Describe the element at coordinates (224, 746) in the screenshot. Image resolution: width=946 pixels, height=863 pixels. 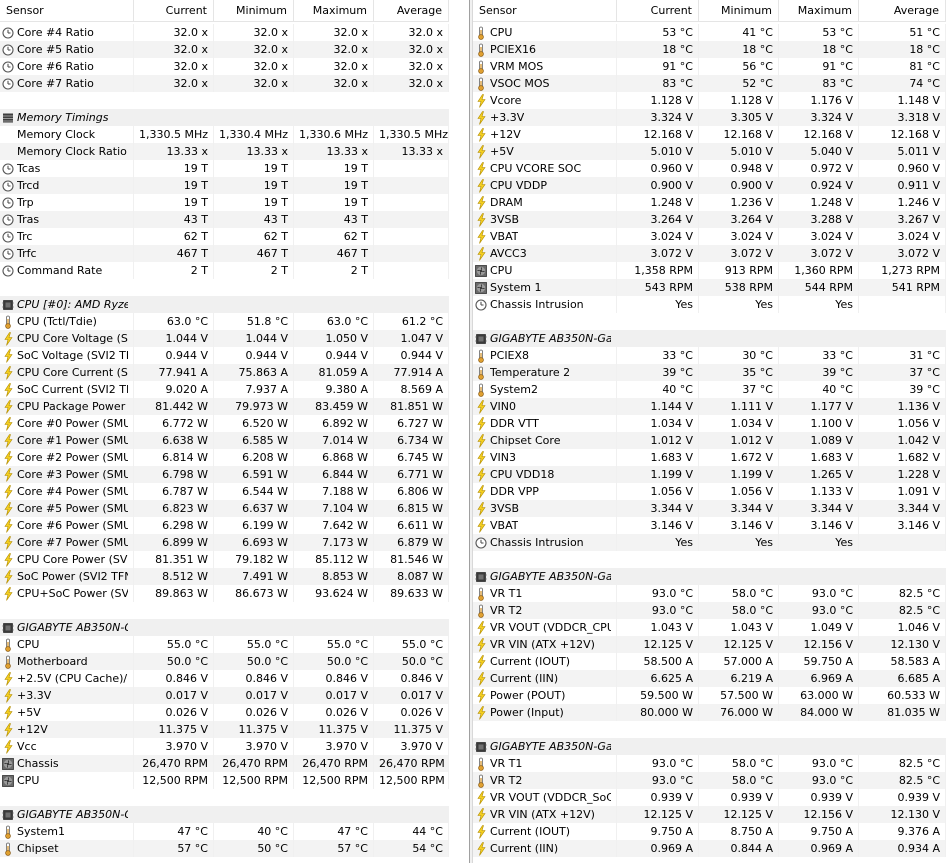
I see `sensor-row: Vcc 3.970 V 3.970 V 3.970 V 3.970 V` at that location.